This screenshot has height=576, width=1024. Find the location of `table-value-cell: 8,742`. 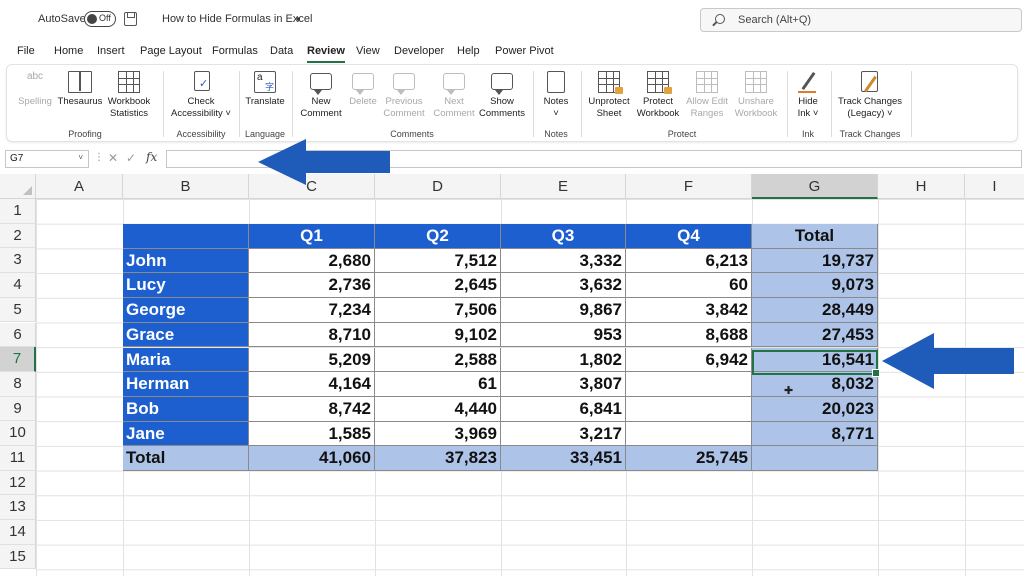

table-value-cell: 8,742 is located at coordinates (312, 409).